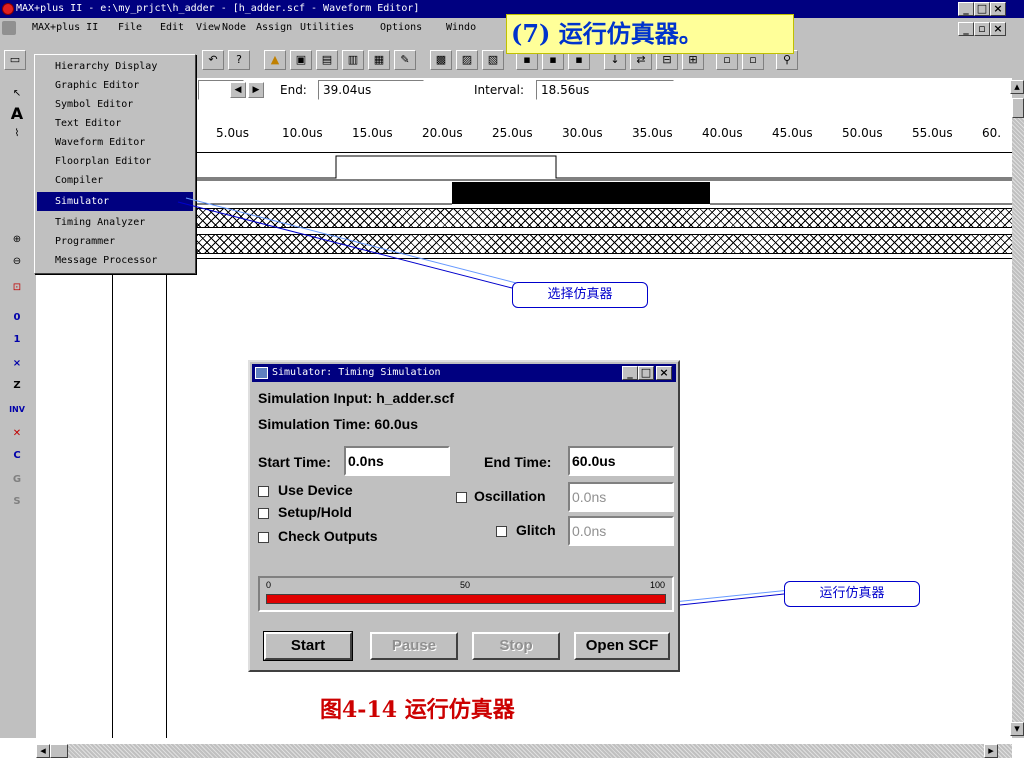  What do you see at coordinates (465, 585) in the screenshot?
I see `progress-label-50: 50` at bounding box center [465, 585].